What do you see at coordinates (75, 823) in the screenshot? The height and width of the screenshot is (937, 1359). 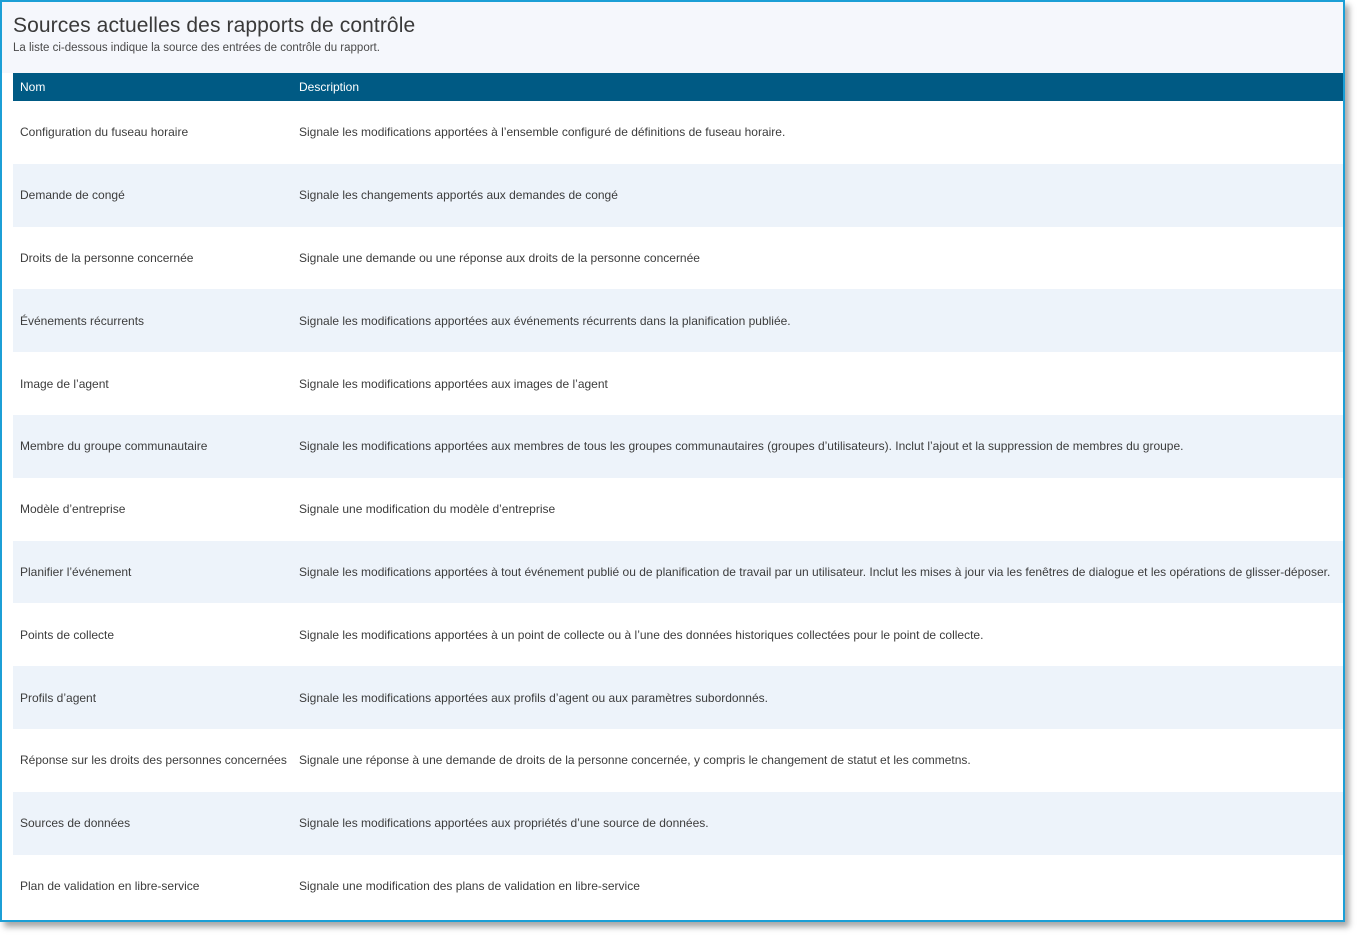 I see `row-name-cell: Sources de données` at bounding box center [75, 823].